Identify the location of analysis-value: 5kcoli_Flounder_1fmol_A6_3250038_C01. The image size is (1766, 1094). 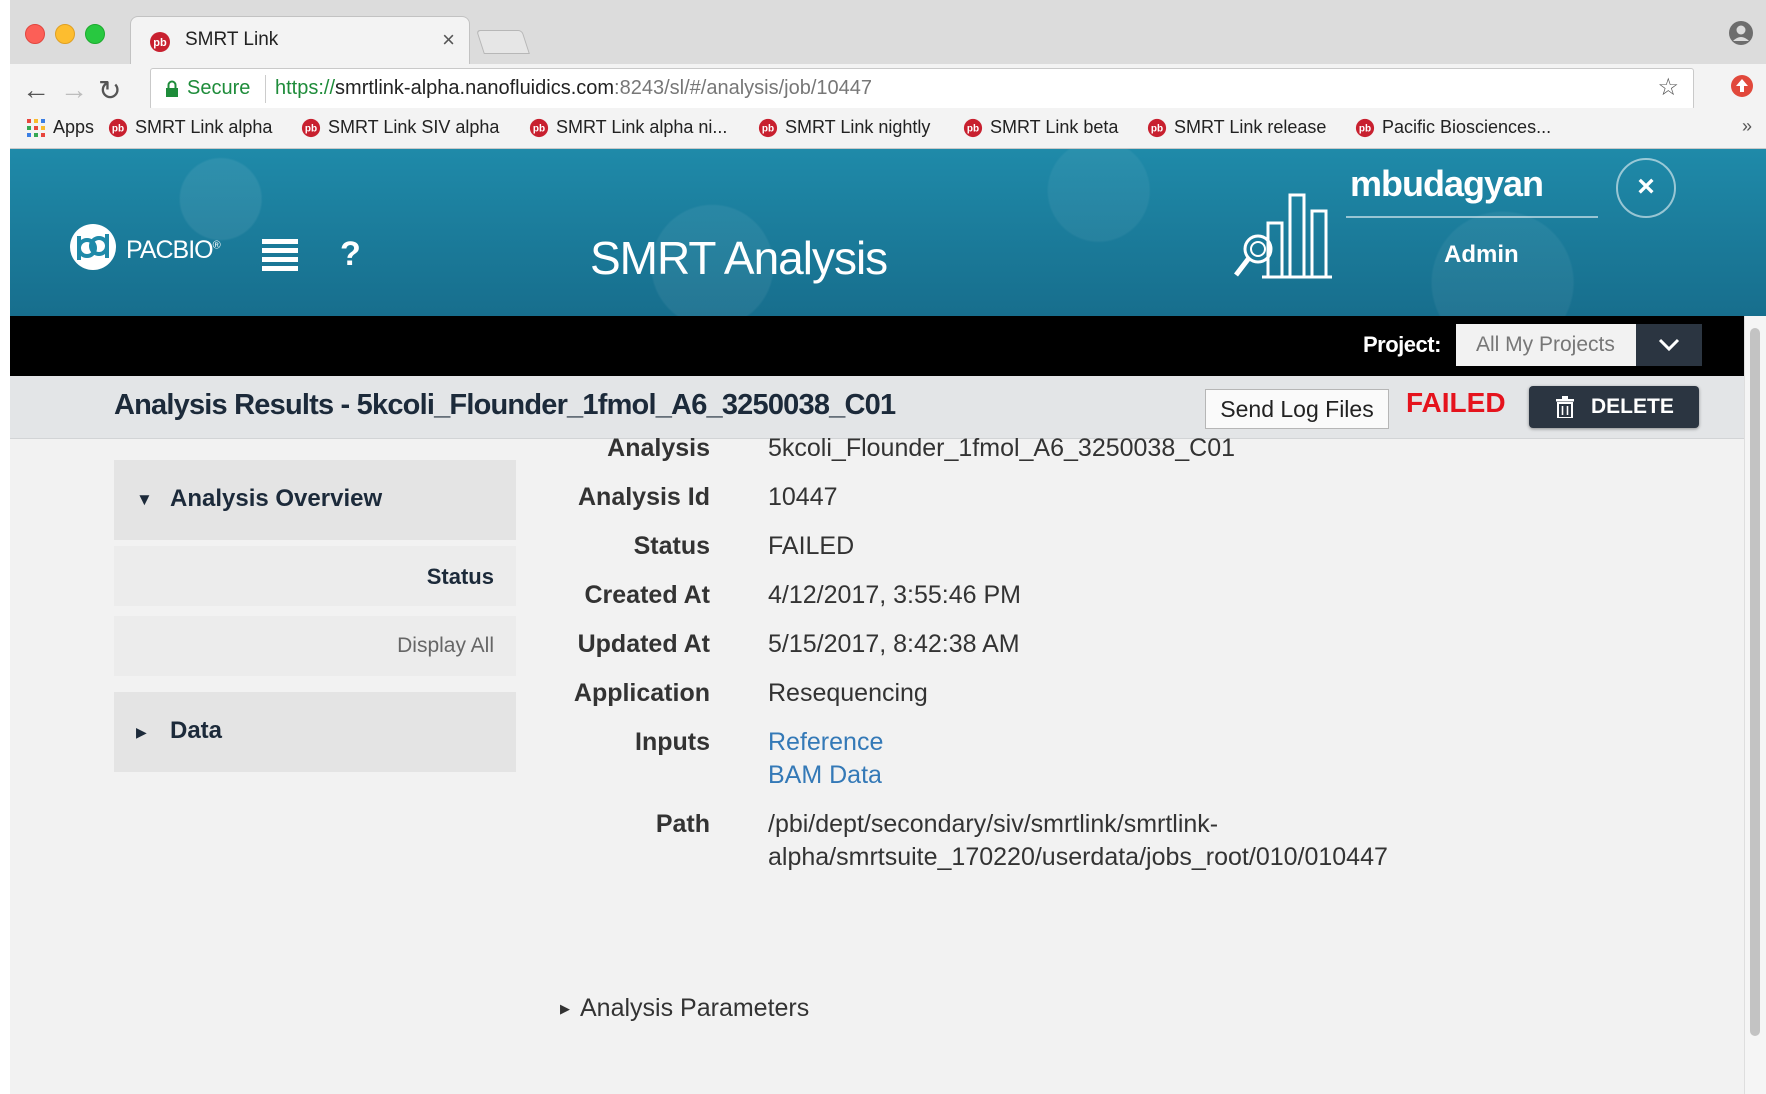
(1002, 448).